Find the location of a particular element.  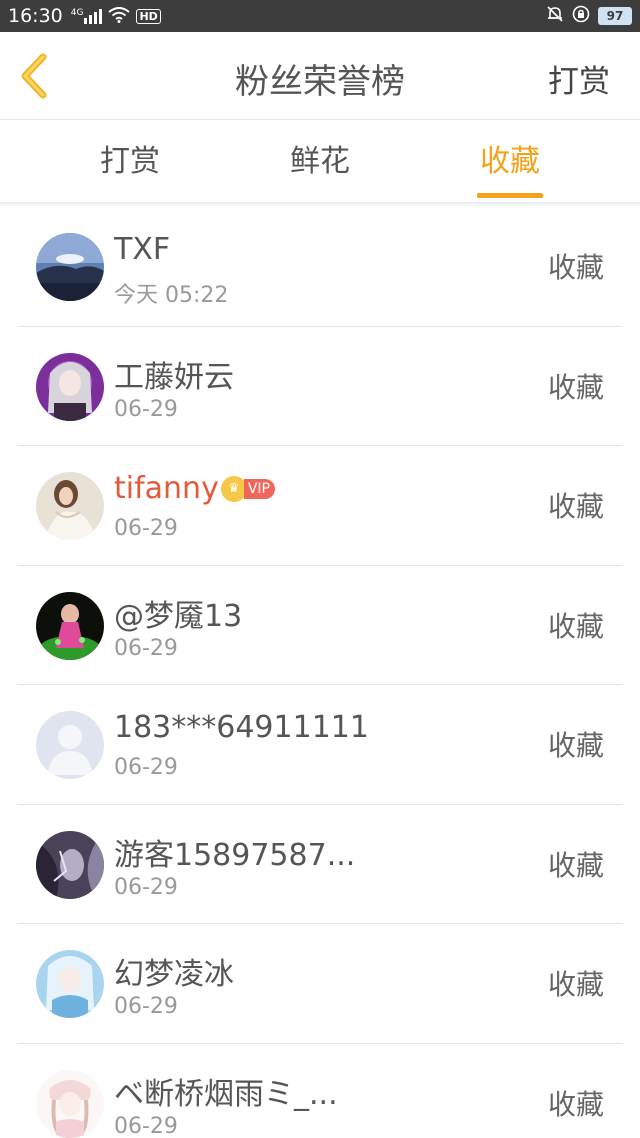

default-user-avatar is located at coordinates (70, 745).